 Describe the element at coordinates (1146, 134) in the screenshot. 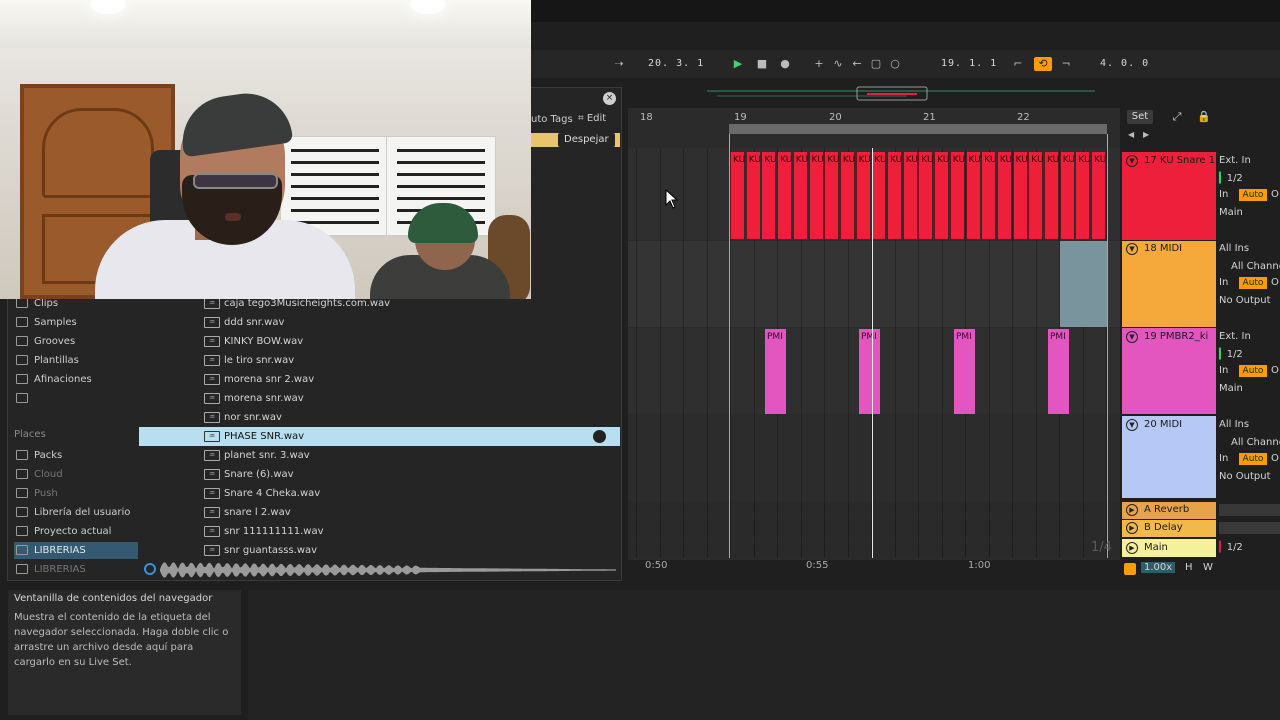

I see `nav-right-icon: ▶` at that location.